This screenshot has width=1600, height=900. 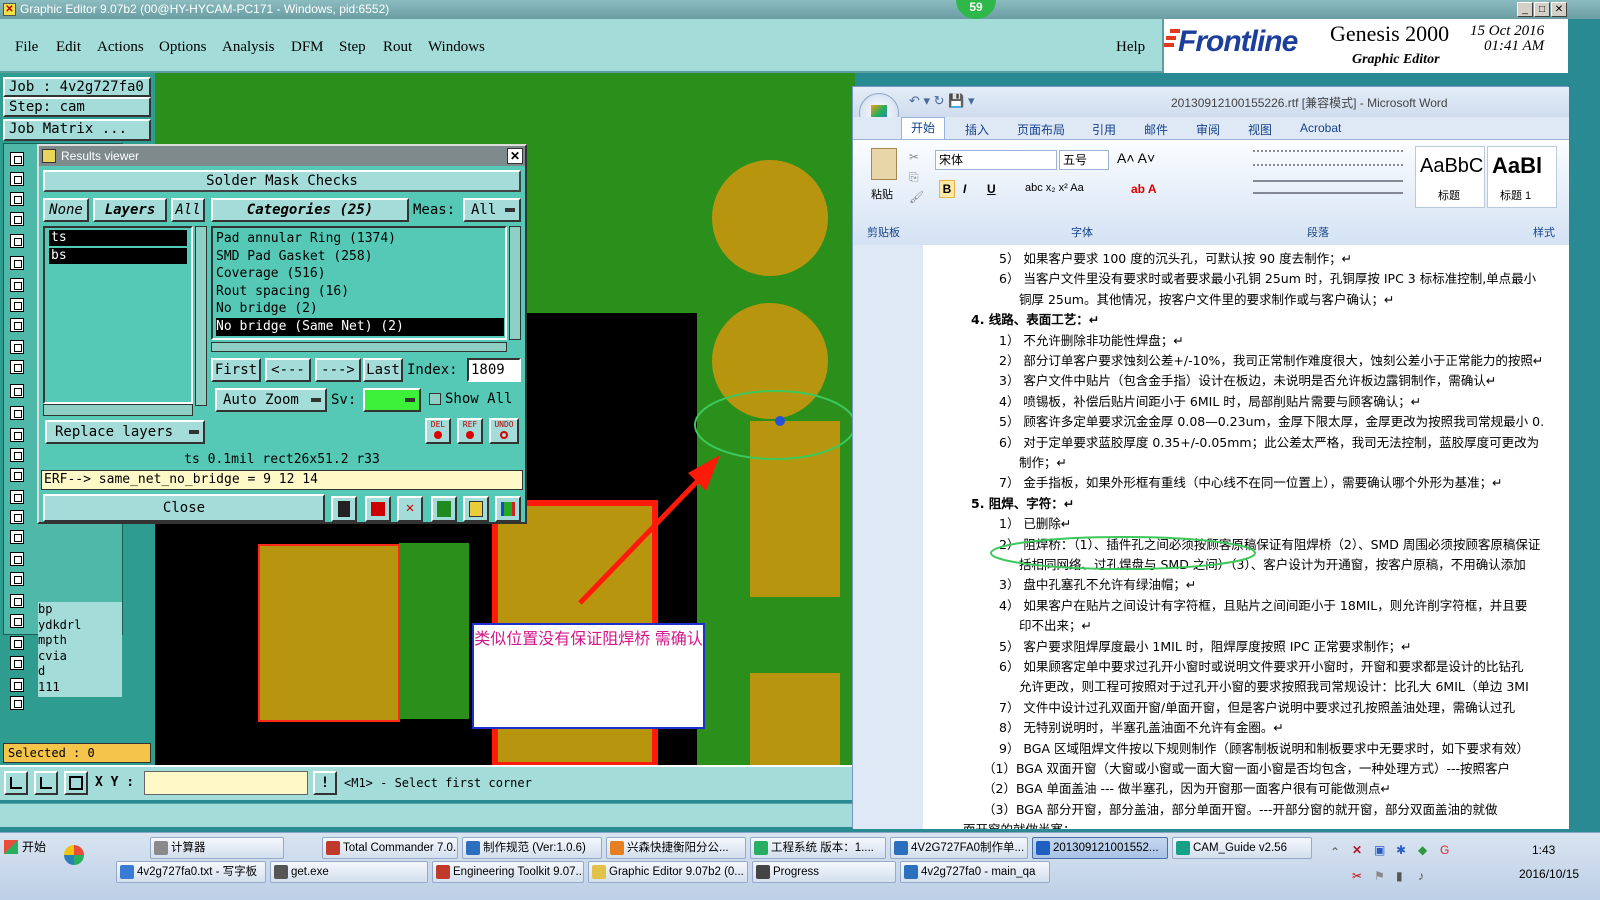 I want to click on taskbar-button: Progress, so click(x=824, y=872).